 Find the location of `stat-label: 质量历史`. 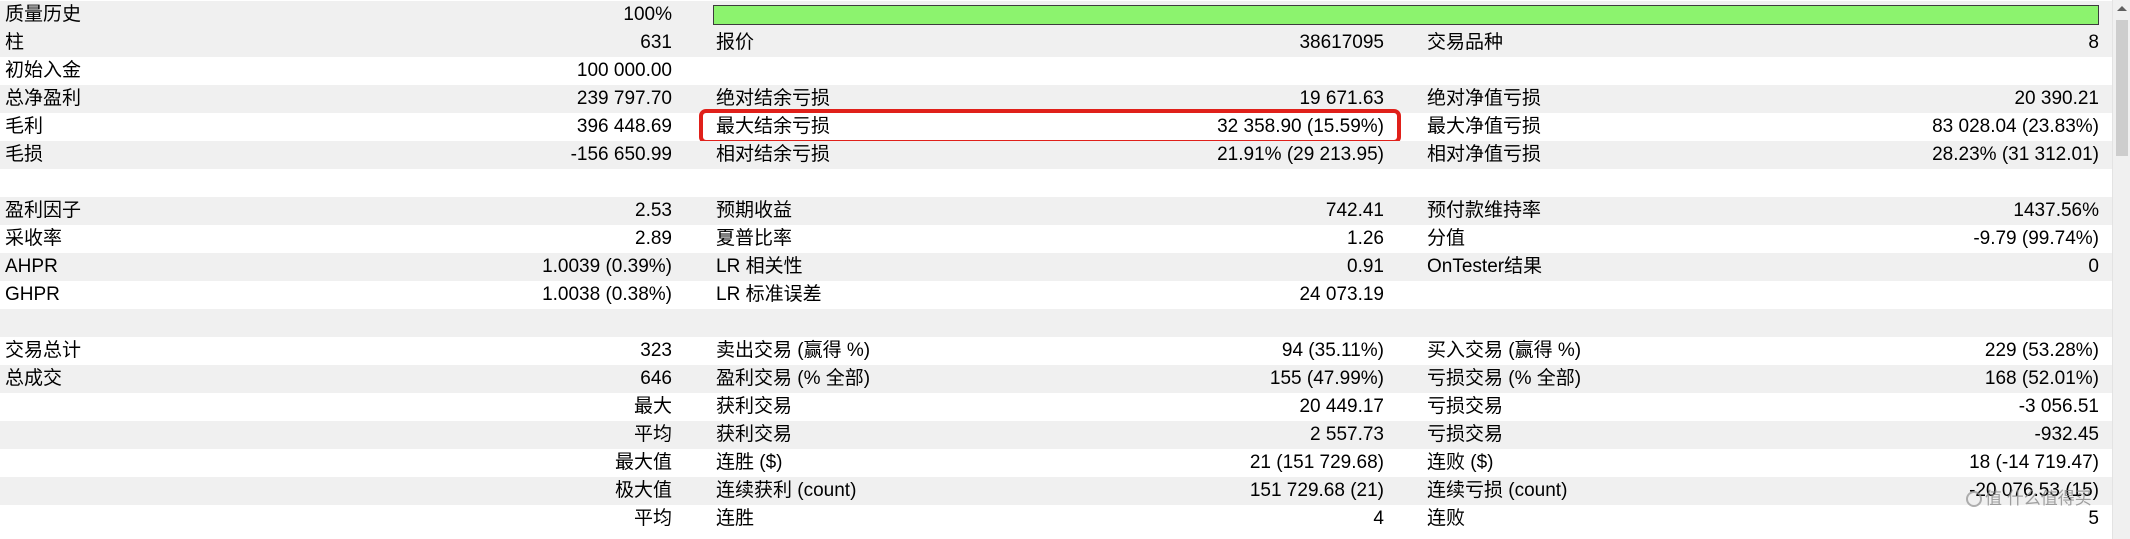

stat-label: 质量历史 is located at coordinates (43, 14).